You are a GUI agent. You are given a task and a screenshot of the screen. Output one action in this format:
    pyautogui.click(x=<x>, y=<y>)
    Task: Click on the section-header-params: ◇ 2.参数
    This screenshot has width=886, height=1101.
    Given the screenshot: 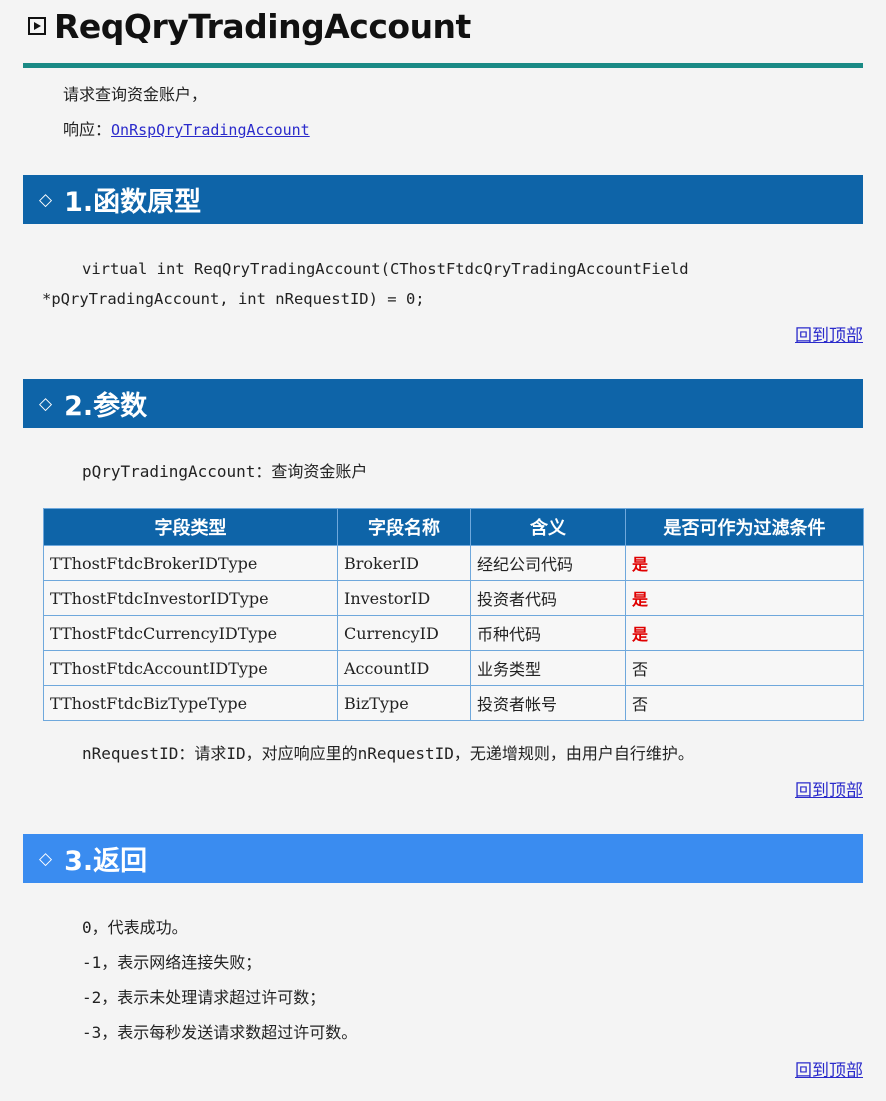 What is the action you would take?
    pyautogui.click(x=443, y=403)
    